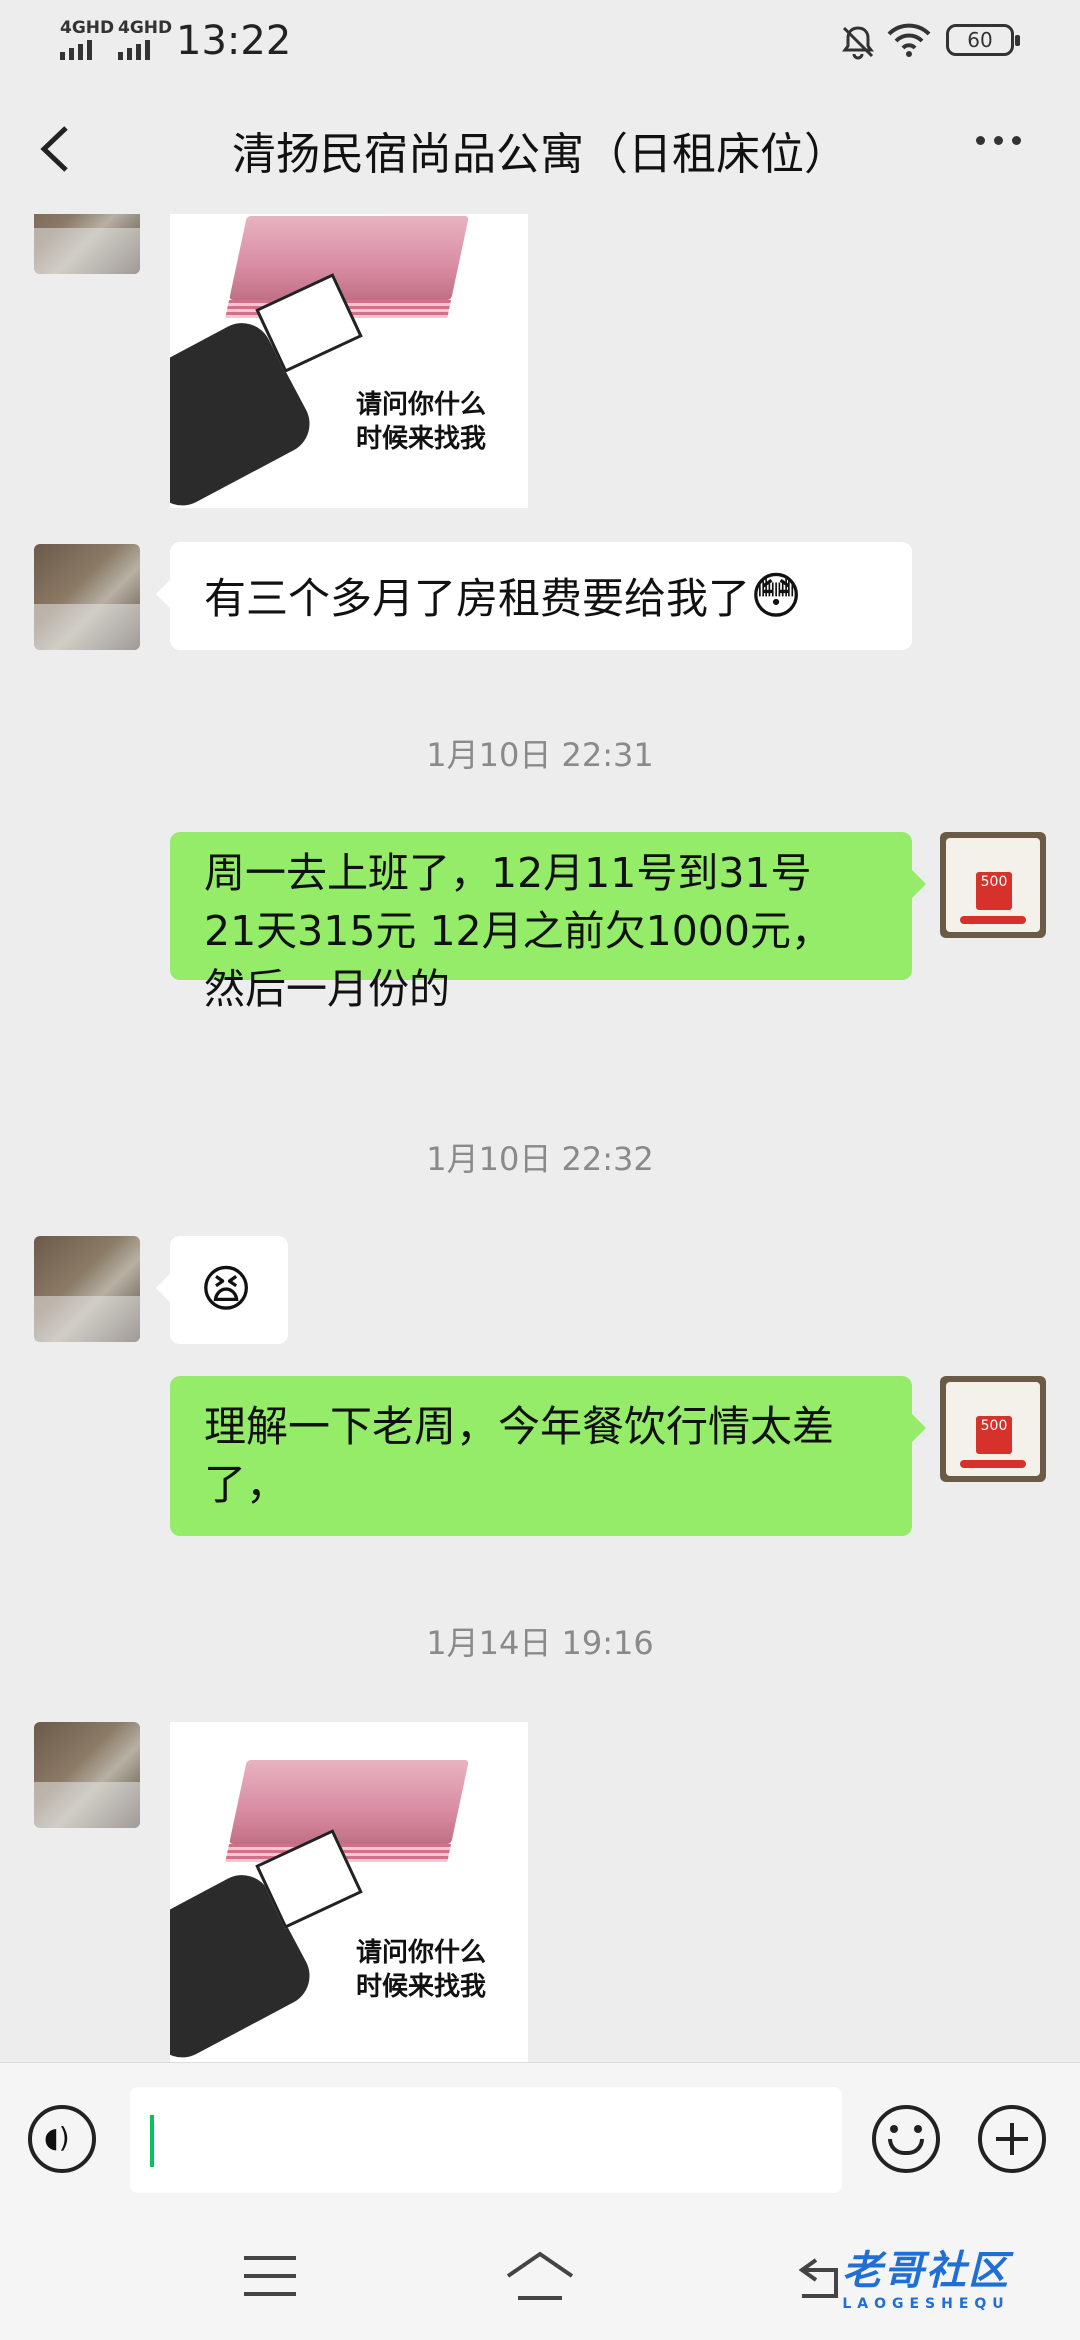 Image resolution: width=1080 pixels, height=2340 pixels. I want to click on watermark-text: 老哥社区, so click(926, 2271).